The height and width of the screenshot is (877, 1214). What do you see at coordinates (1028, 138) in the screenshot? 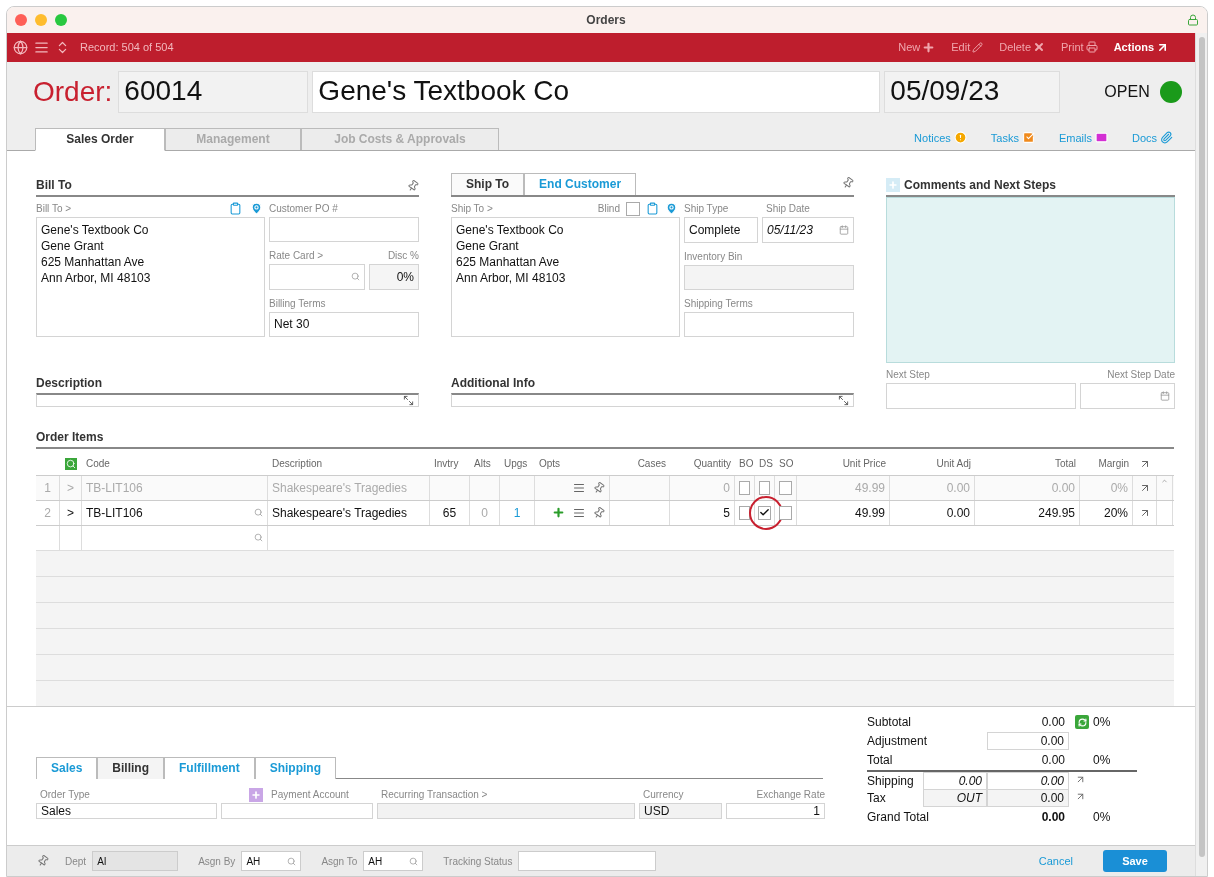
I see `checkbox-icon` at bounding box center [1028, 138].